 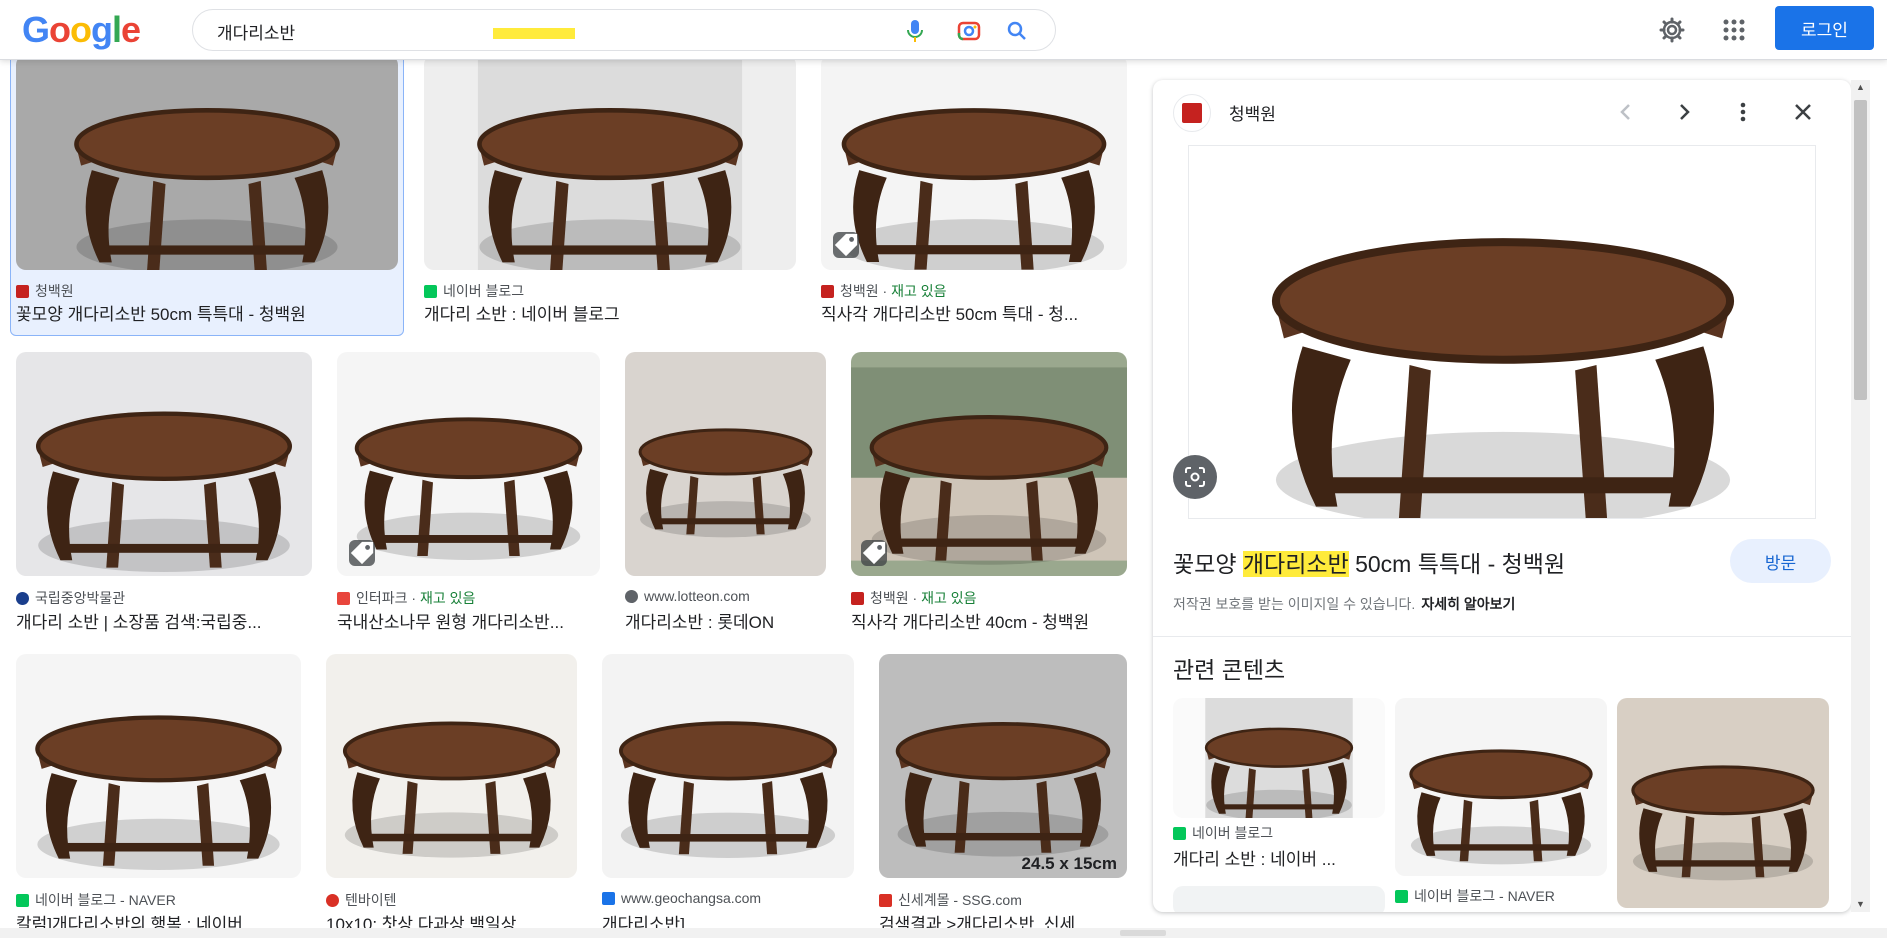 What do you see at coordinates (1723, 803) in the screenshot?
I see `related-tile` at bounding box center [1723, 803].